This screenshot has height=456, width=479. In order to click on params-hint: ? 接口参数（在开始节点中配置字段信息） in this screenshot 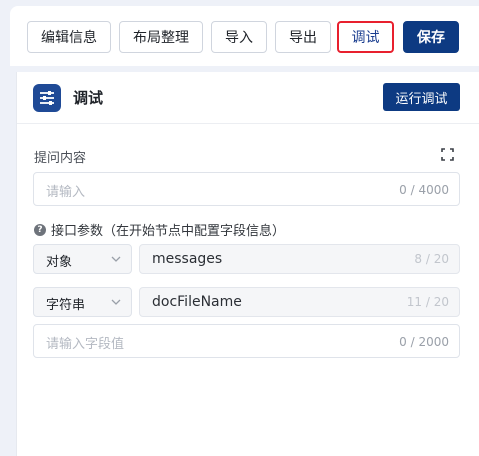, I will do `click(159, 229)`.